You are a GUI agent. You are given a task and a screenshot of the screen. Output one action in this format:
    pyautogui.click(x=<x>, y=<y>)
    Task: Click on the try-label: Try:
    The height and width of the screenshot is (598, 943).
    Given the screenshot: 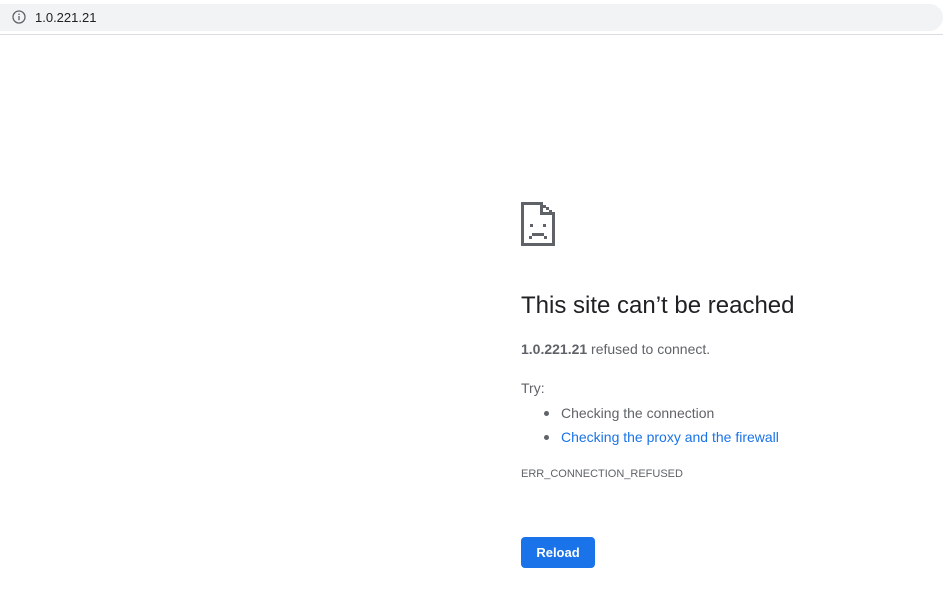 What is the action you would take?
    pyautogui.click(x=533, y=388)
    